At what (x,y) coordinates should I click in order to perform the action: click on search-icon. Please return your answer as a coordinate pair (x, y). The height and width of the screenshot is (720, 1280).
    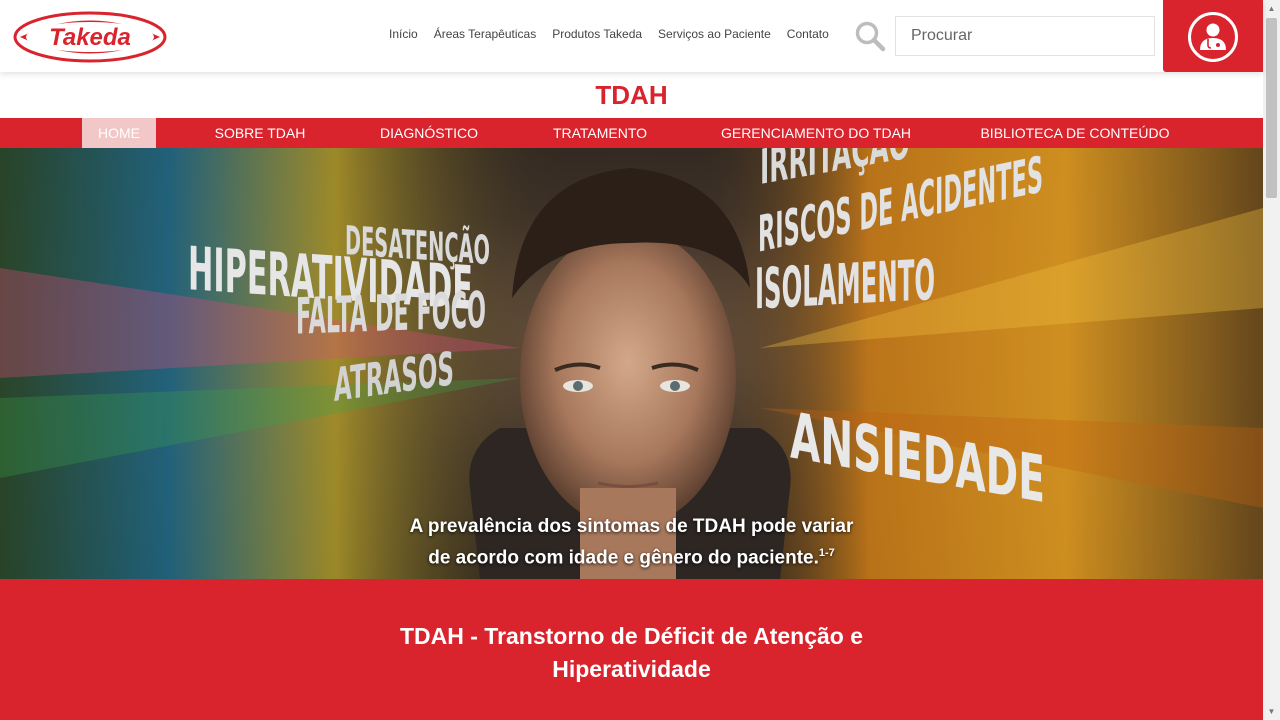
    Looking at the image, I should click on (870, 36).